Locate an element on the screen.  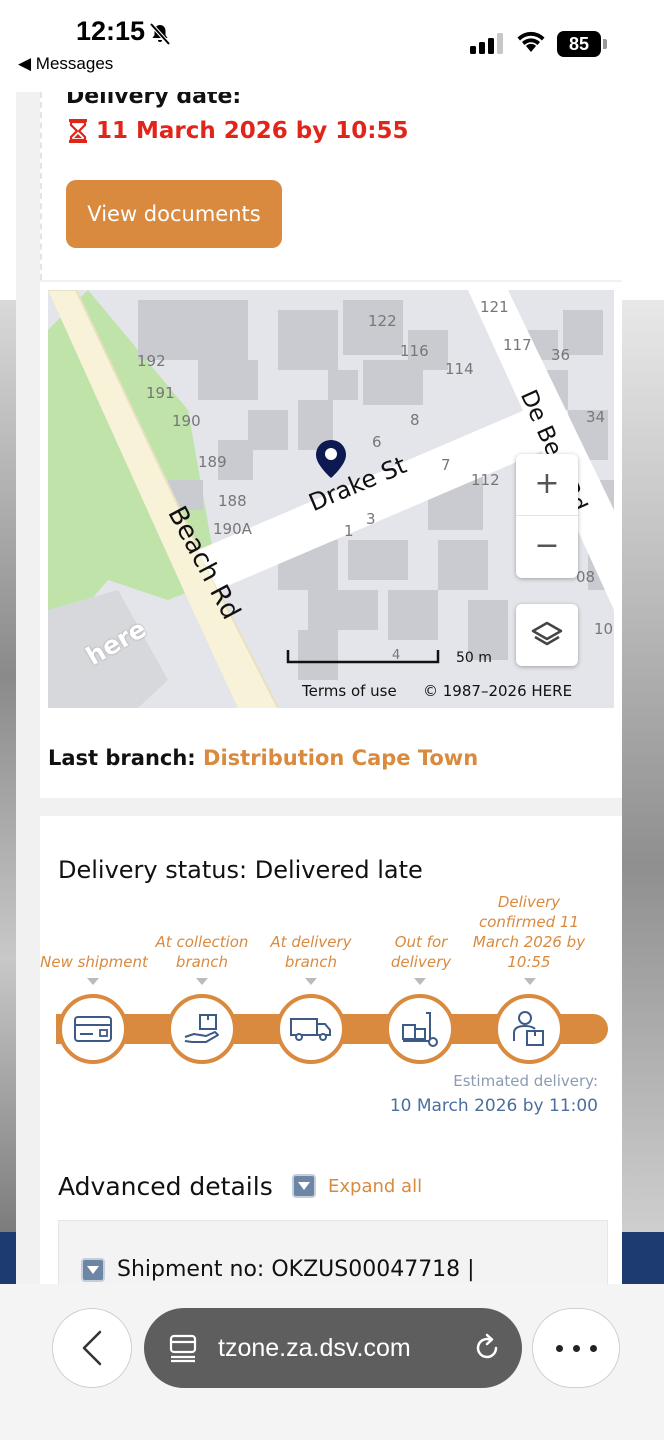
credit-card-icon is located at coordinates (93, 1029).